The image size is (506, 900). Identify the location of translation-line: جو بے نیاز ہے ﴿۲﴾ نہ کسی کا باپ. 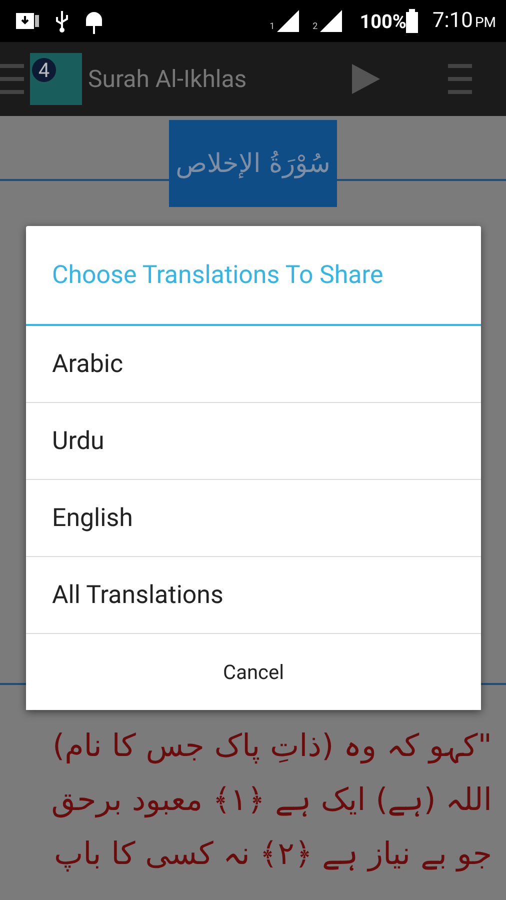
(272, 854).